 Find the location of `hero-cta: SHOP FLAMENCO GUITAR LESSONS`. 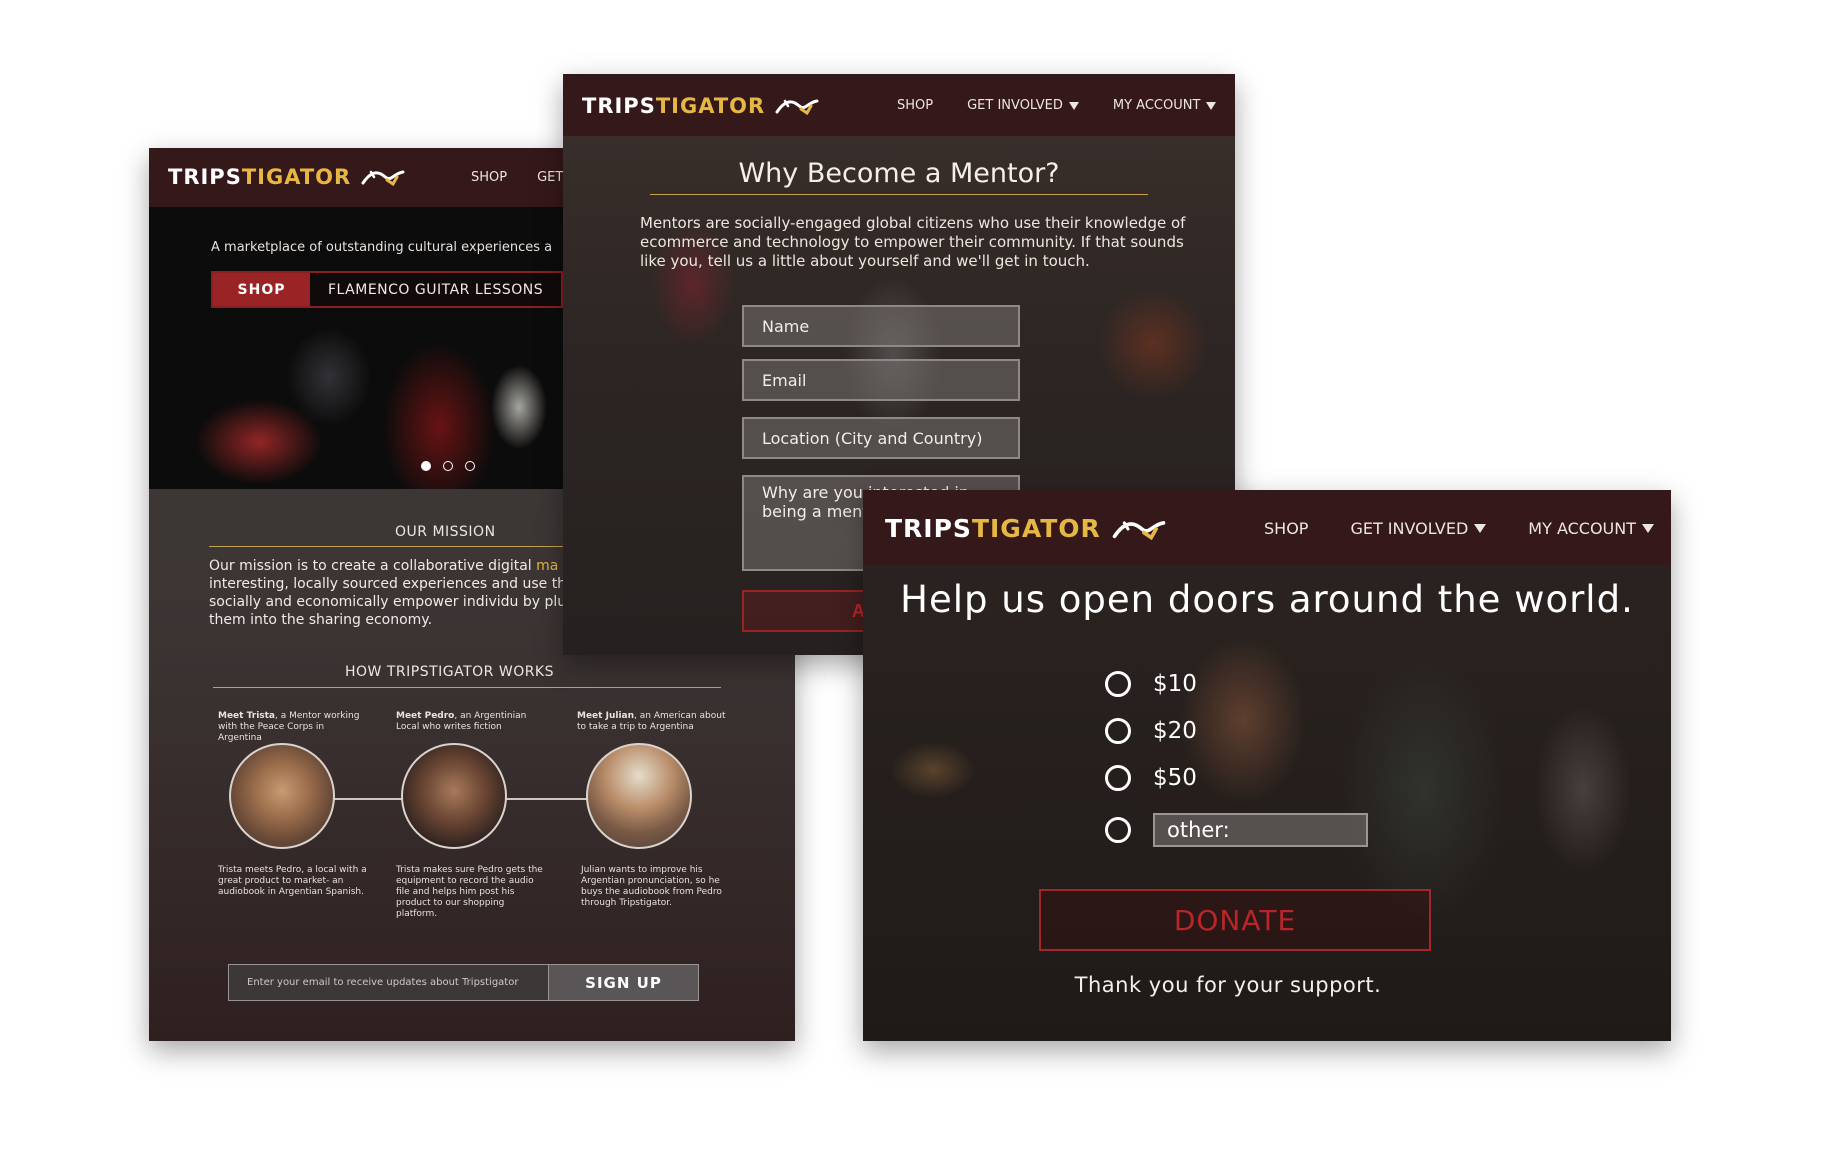

hero-cta: SHOP FLAMENCO GUITAR LESSONS is located at coordinates (387, 289).